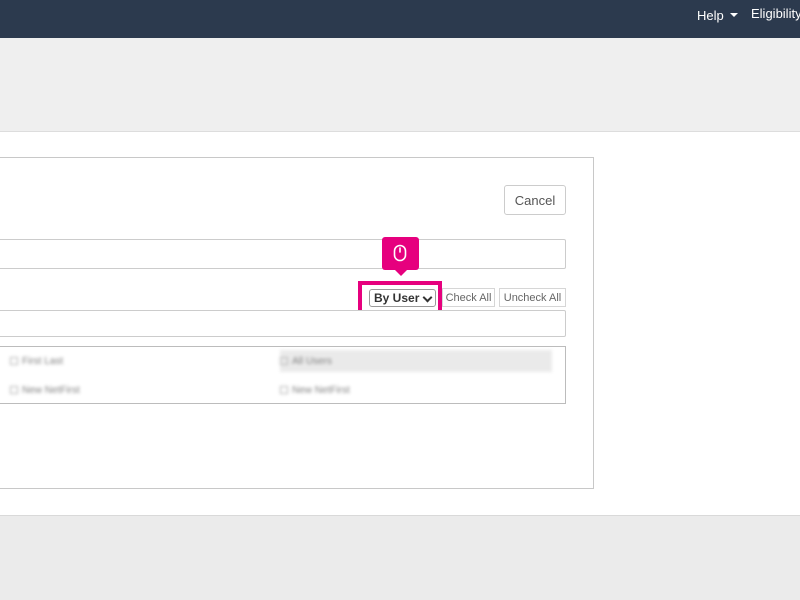  Describe the element at coordinates (397, 298) in the screenshot. I see `group-by-select-value: By User` at that location.